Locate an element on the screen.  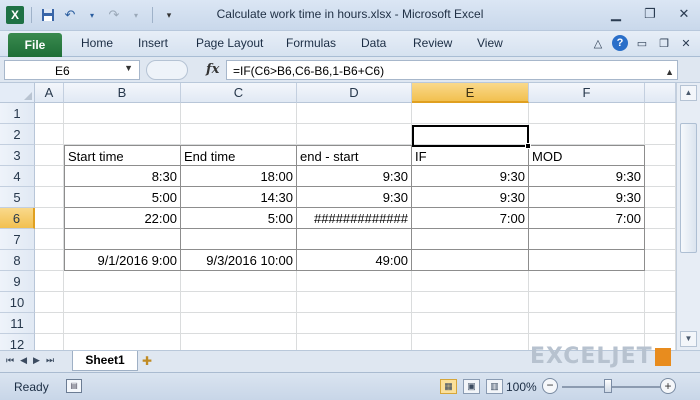
cell-c10 is located at coordinates (239, 302).